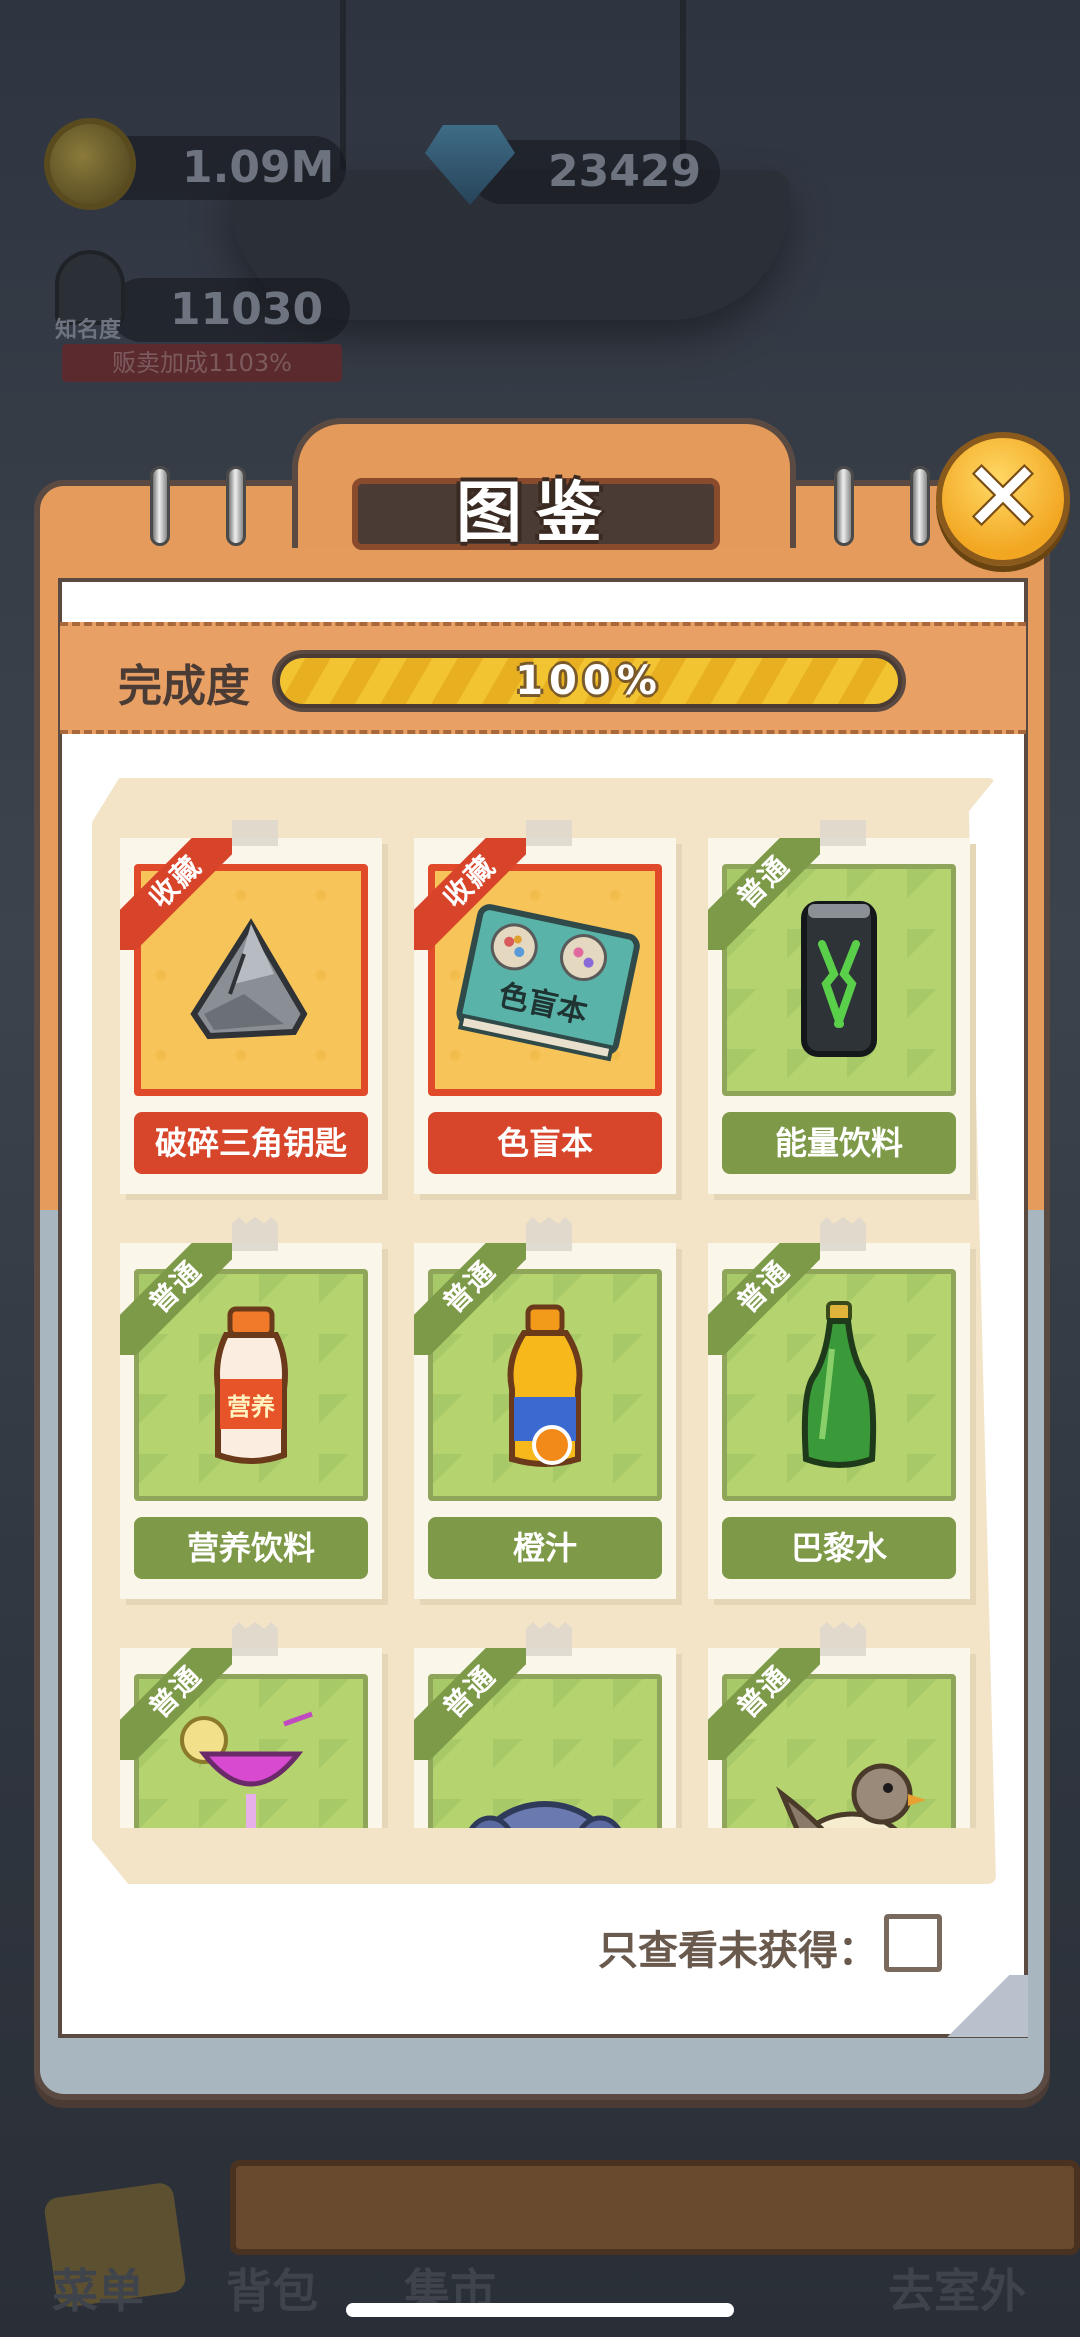  I want to click on item-name: 巴黎水, so click(839, 1548).